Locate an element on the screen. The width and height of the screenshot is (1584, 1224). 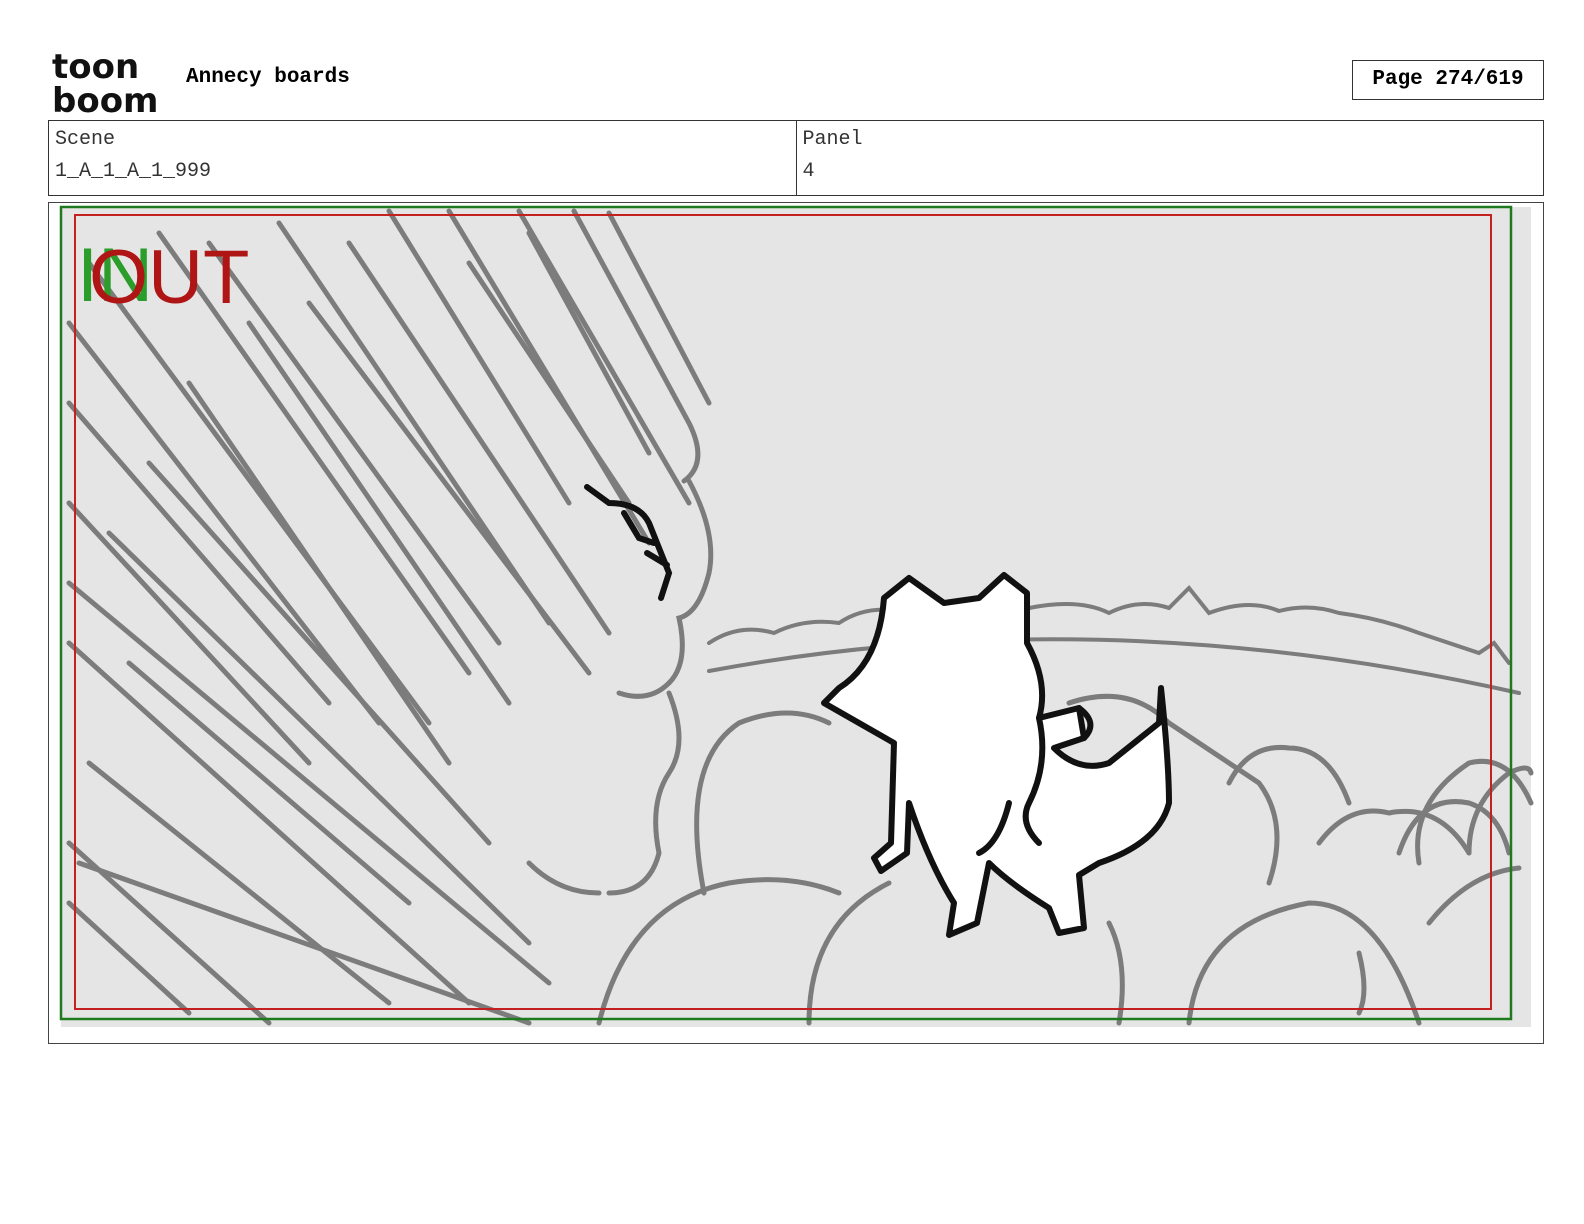
panel-label: Panel is located at coordinates (832, 139).